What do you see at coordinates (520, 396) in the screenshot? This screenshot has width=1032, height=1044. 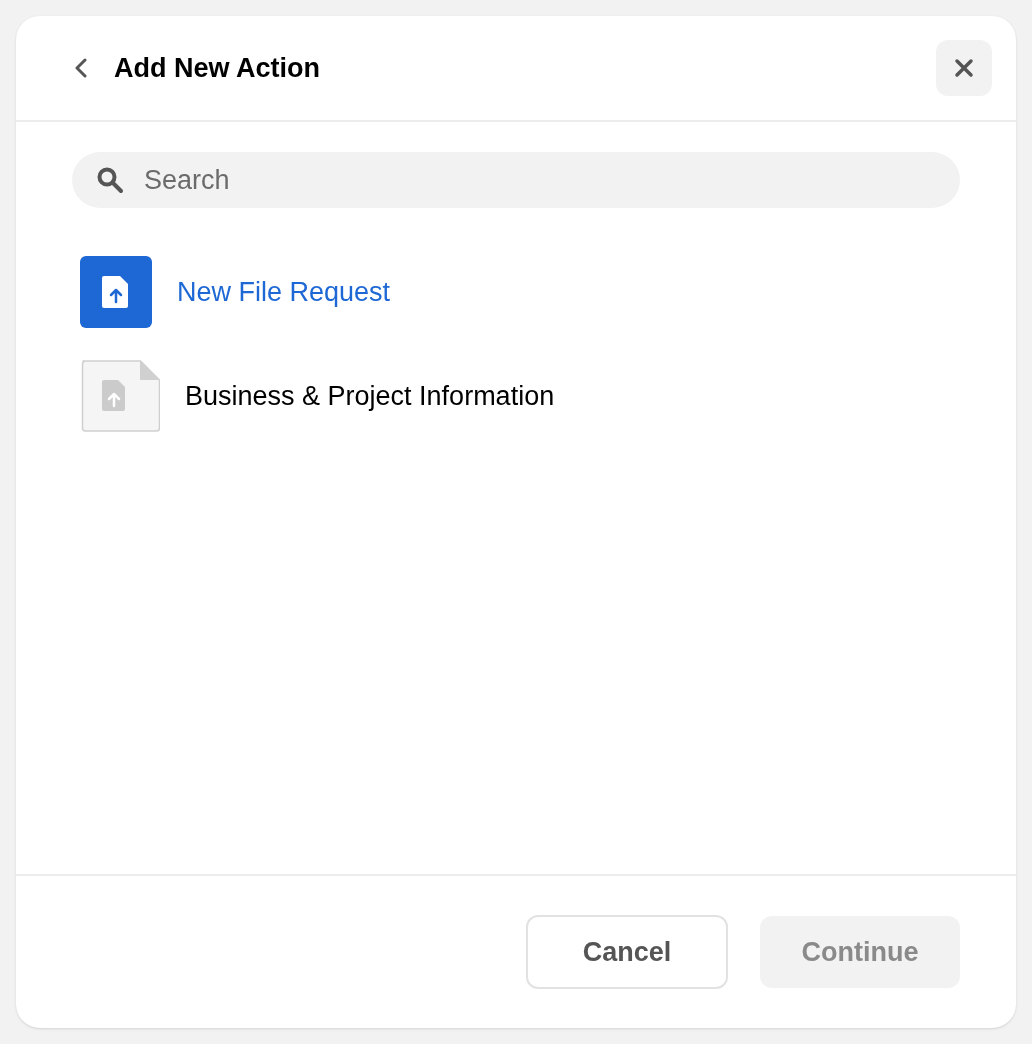 I see `action-item: Business & Project Information` at bounding box center [520, 396].